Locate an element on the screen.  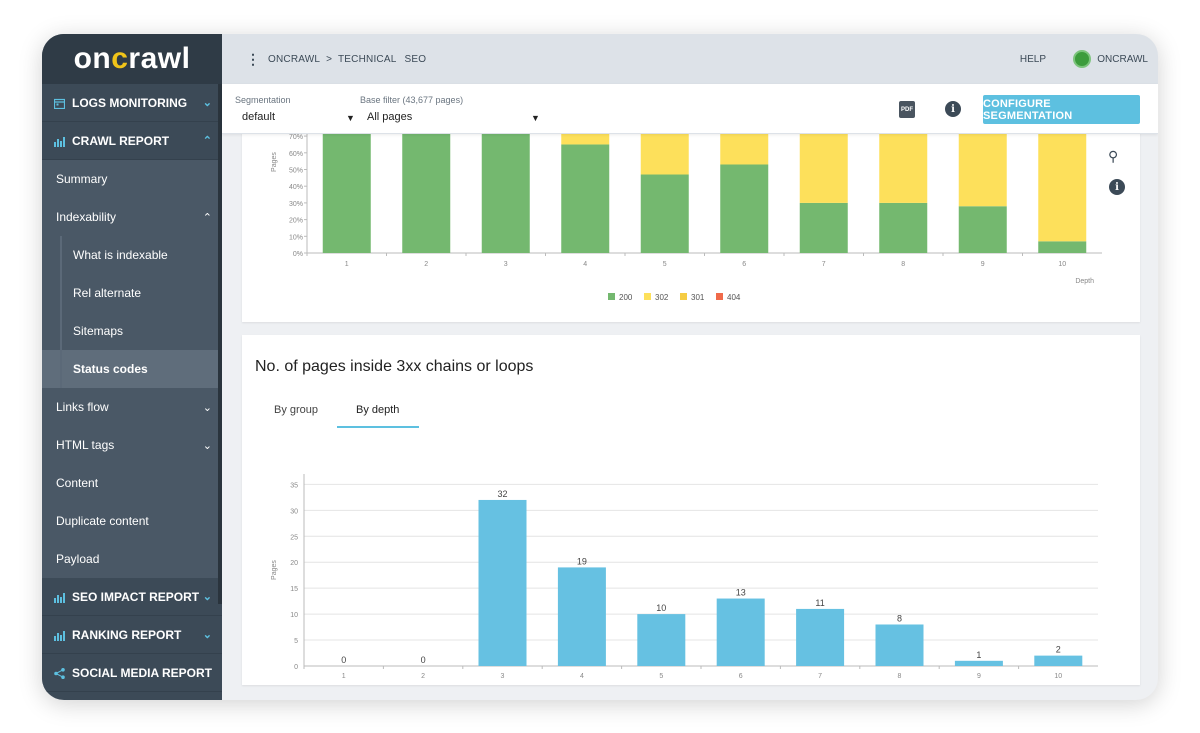
x-tick-label: 5 is located at coordinates (665, 264).